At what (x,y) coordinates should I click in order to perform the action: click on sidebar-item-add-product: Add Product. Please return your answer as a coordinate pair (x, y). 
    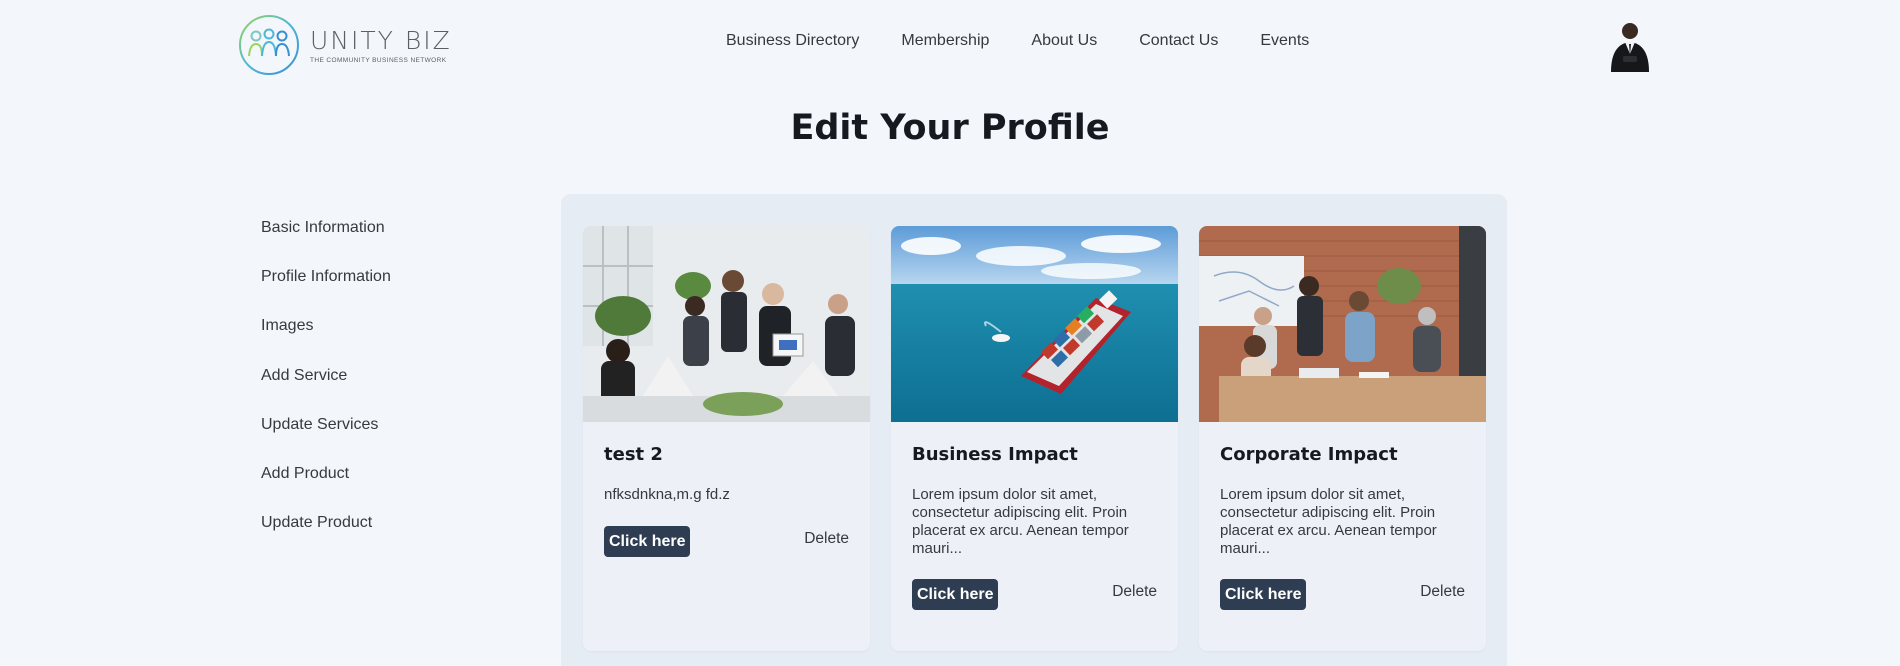
    Looking at the image, I should click on (326, 486).